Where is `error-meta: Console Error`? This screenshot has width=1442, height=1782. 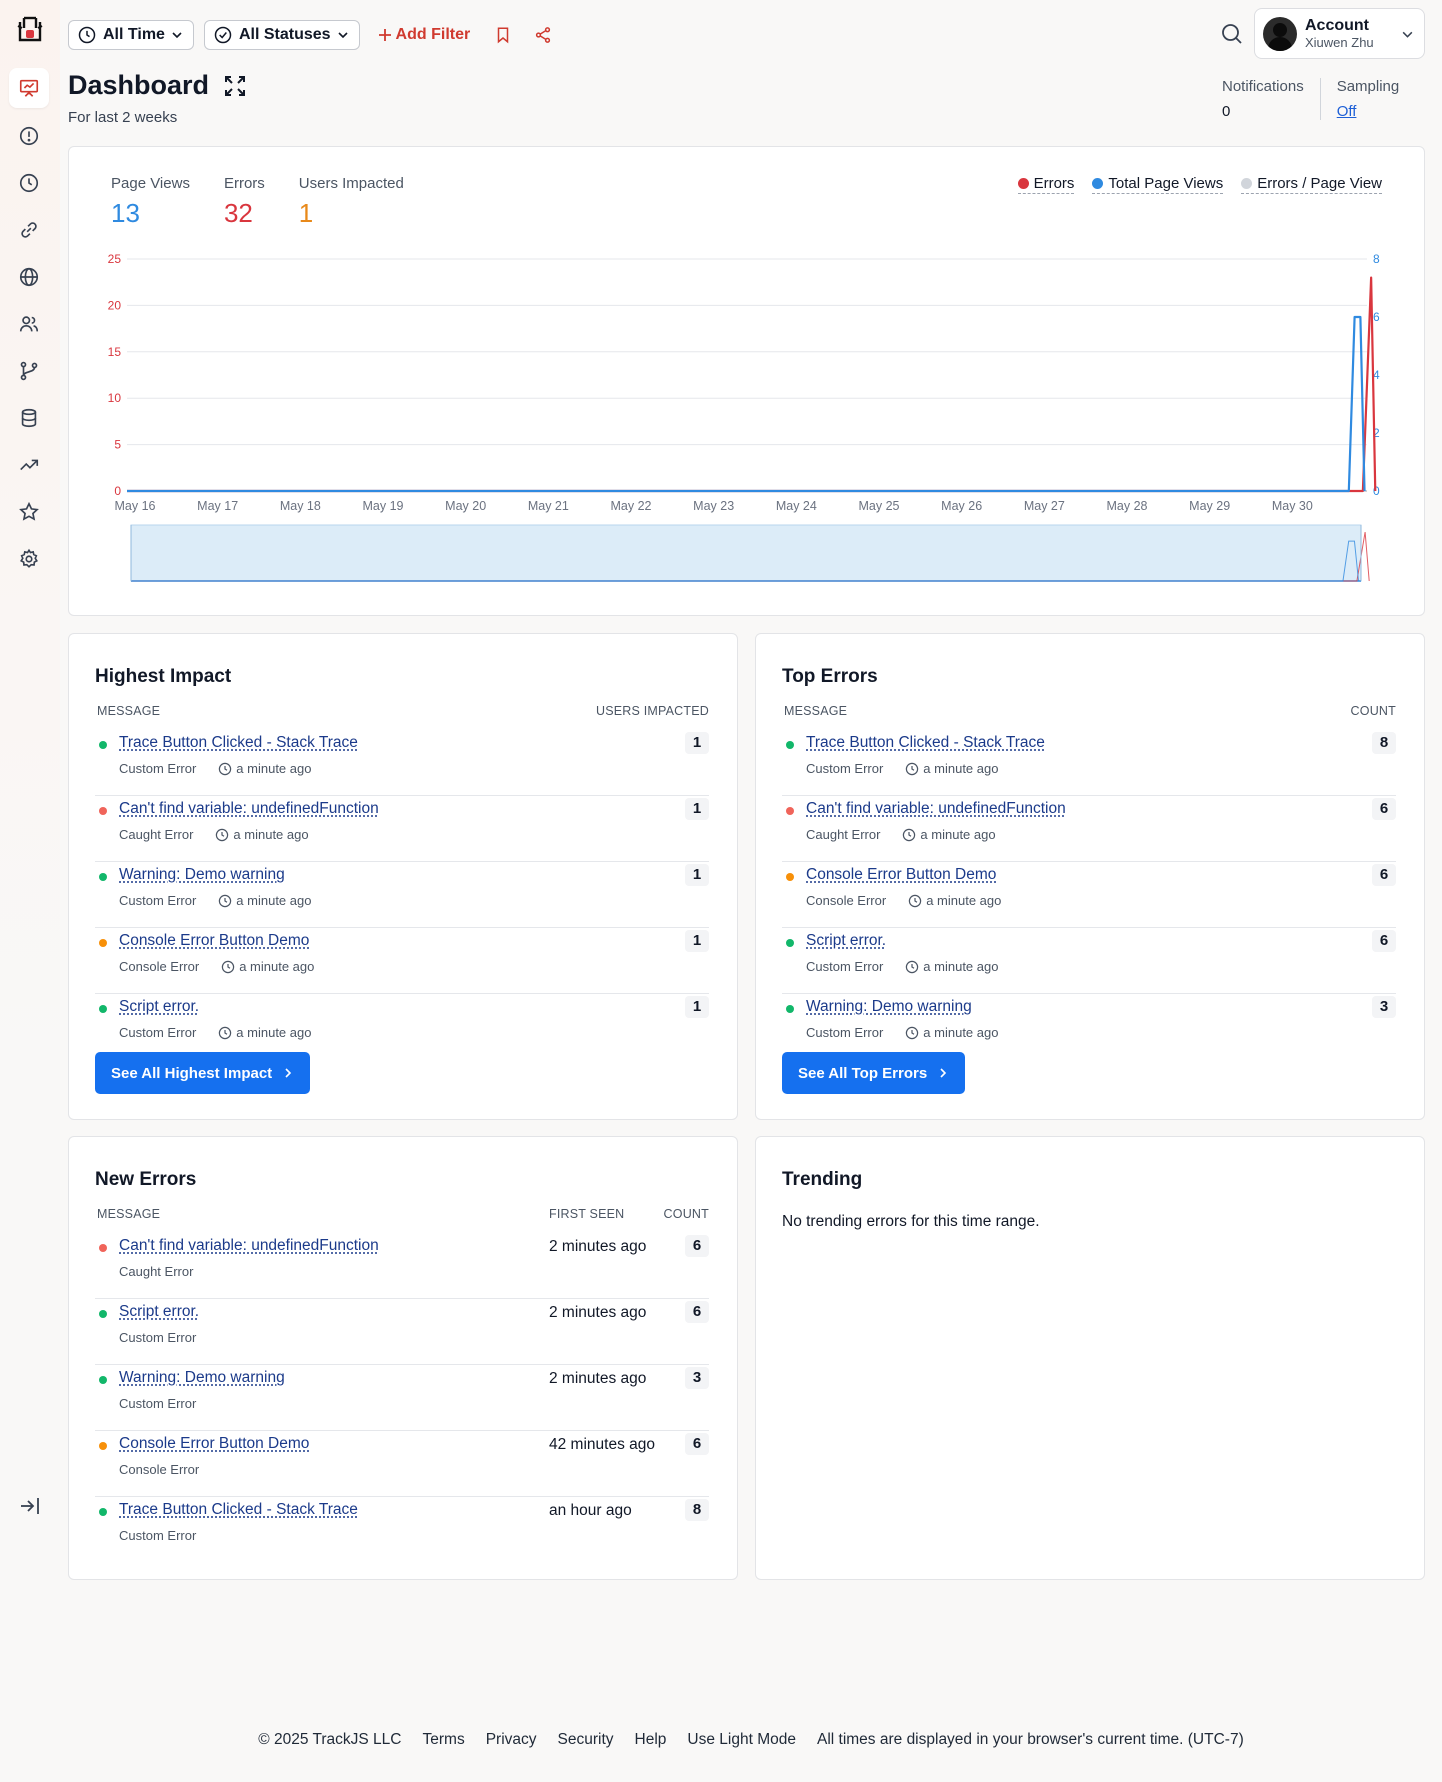
error-meta: Console Error is located at coordinates (159, 1469).